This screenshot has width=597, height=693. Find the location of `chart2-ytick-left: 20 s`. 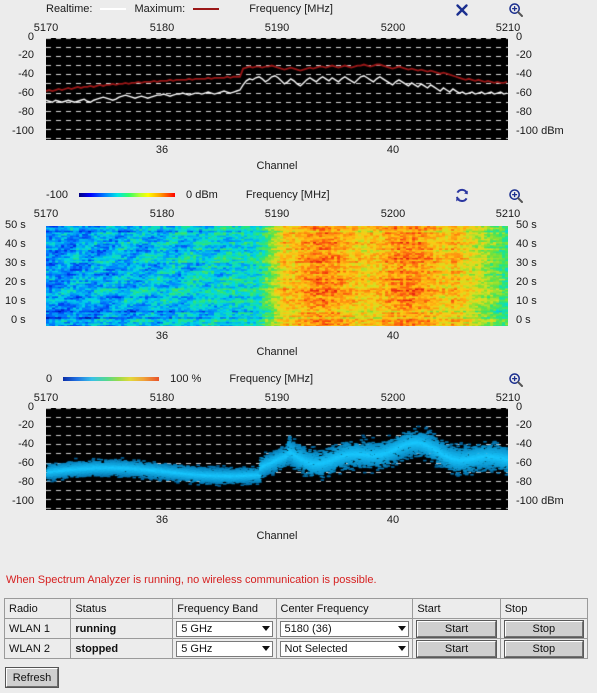

chart2-ytick-left: 20 s is located at coordinates (15, 282).